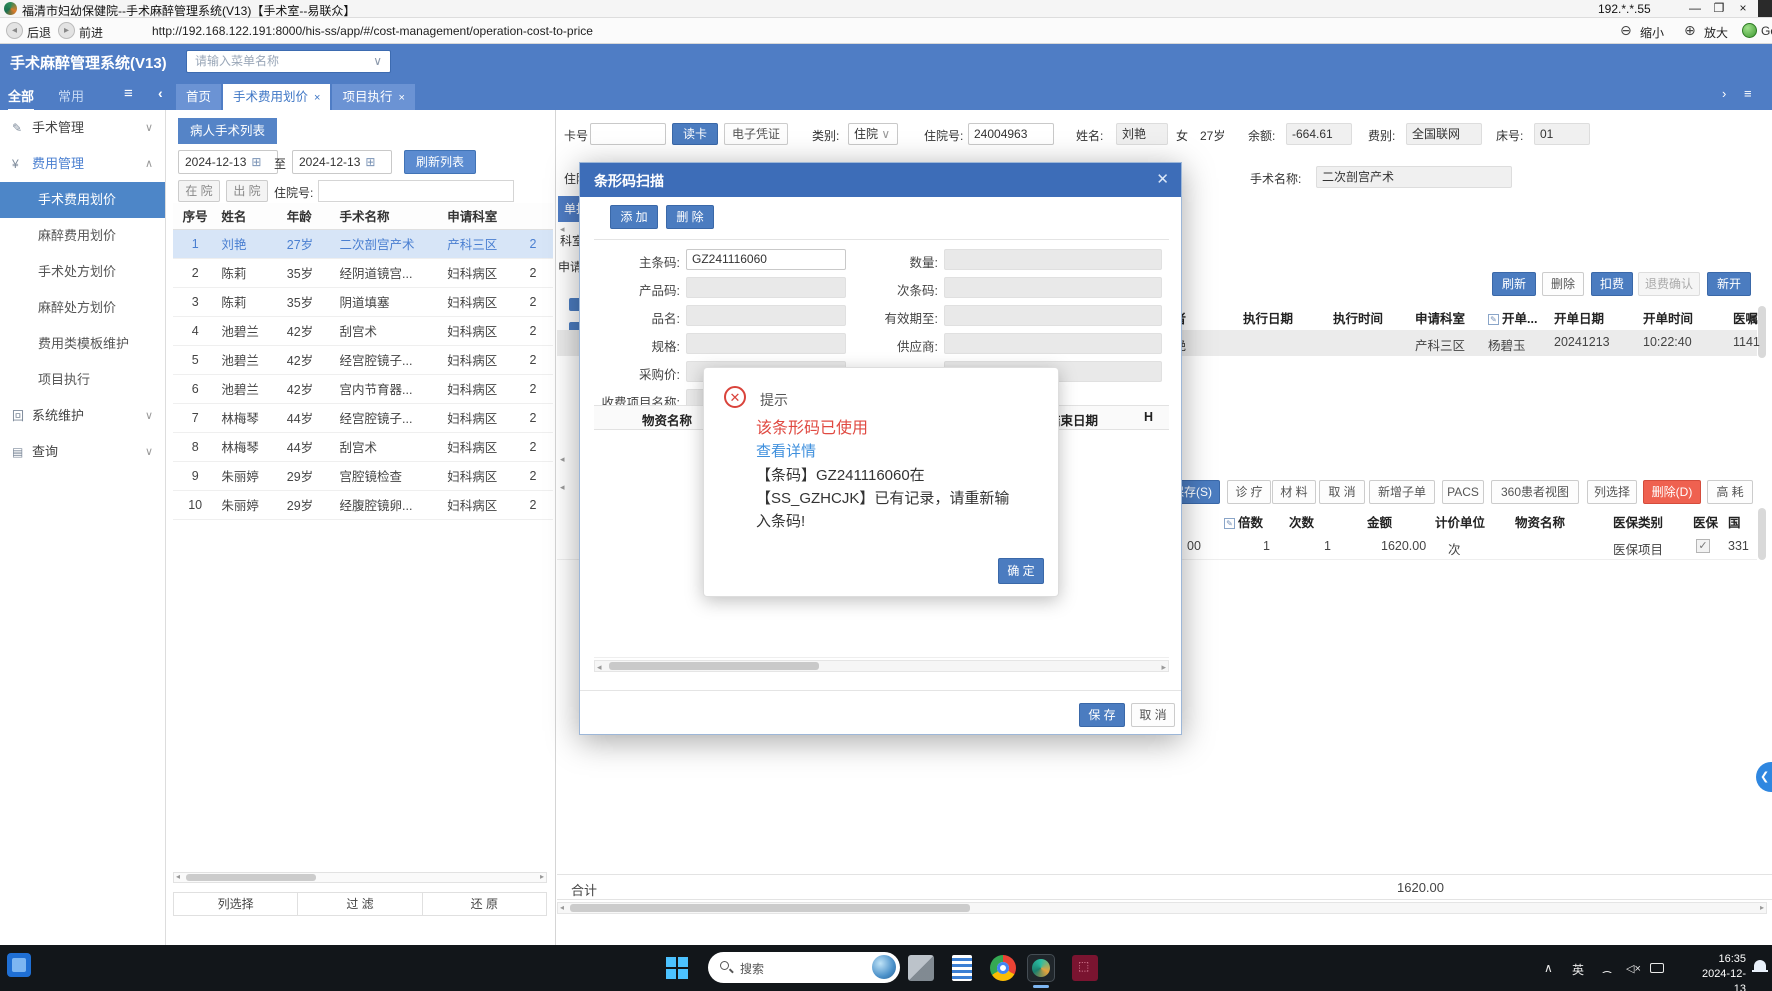 The image size is (1772, 991). I want to click on patient-row-池碧兰: 4 池碧兰 42岁 刮宫术 妇科病区 2, so click(363, 331).